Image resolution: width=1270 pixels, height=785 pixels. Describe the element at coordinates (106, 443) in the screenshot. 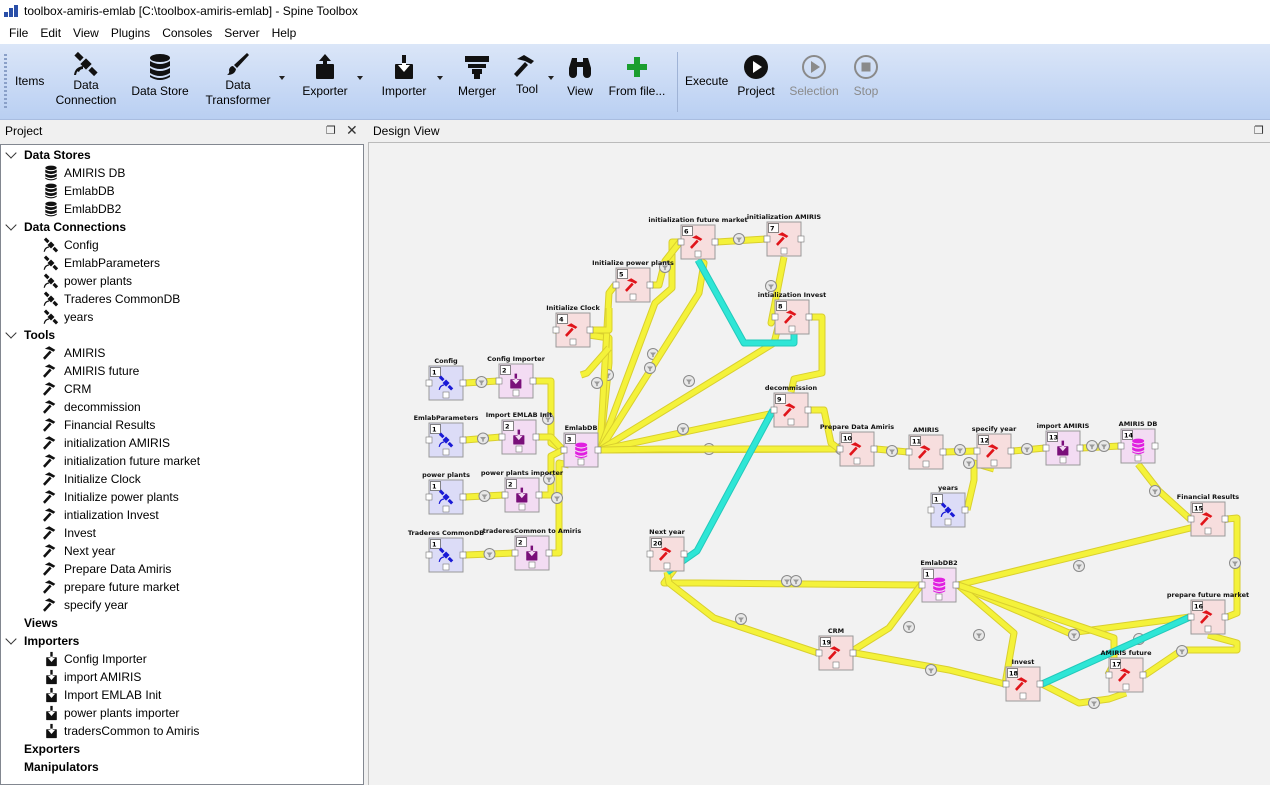

I see `tree-item: initialization AMIRIS` at that location.